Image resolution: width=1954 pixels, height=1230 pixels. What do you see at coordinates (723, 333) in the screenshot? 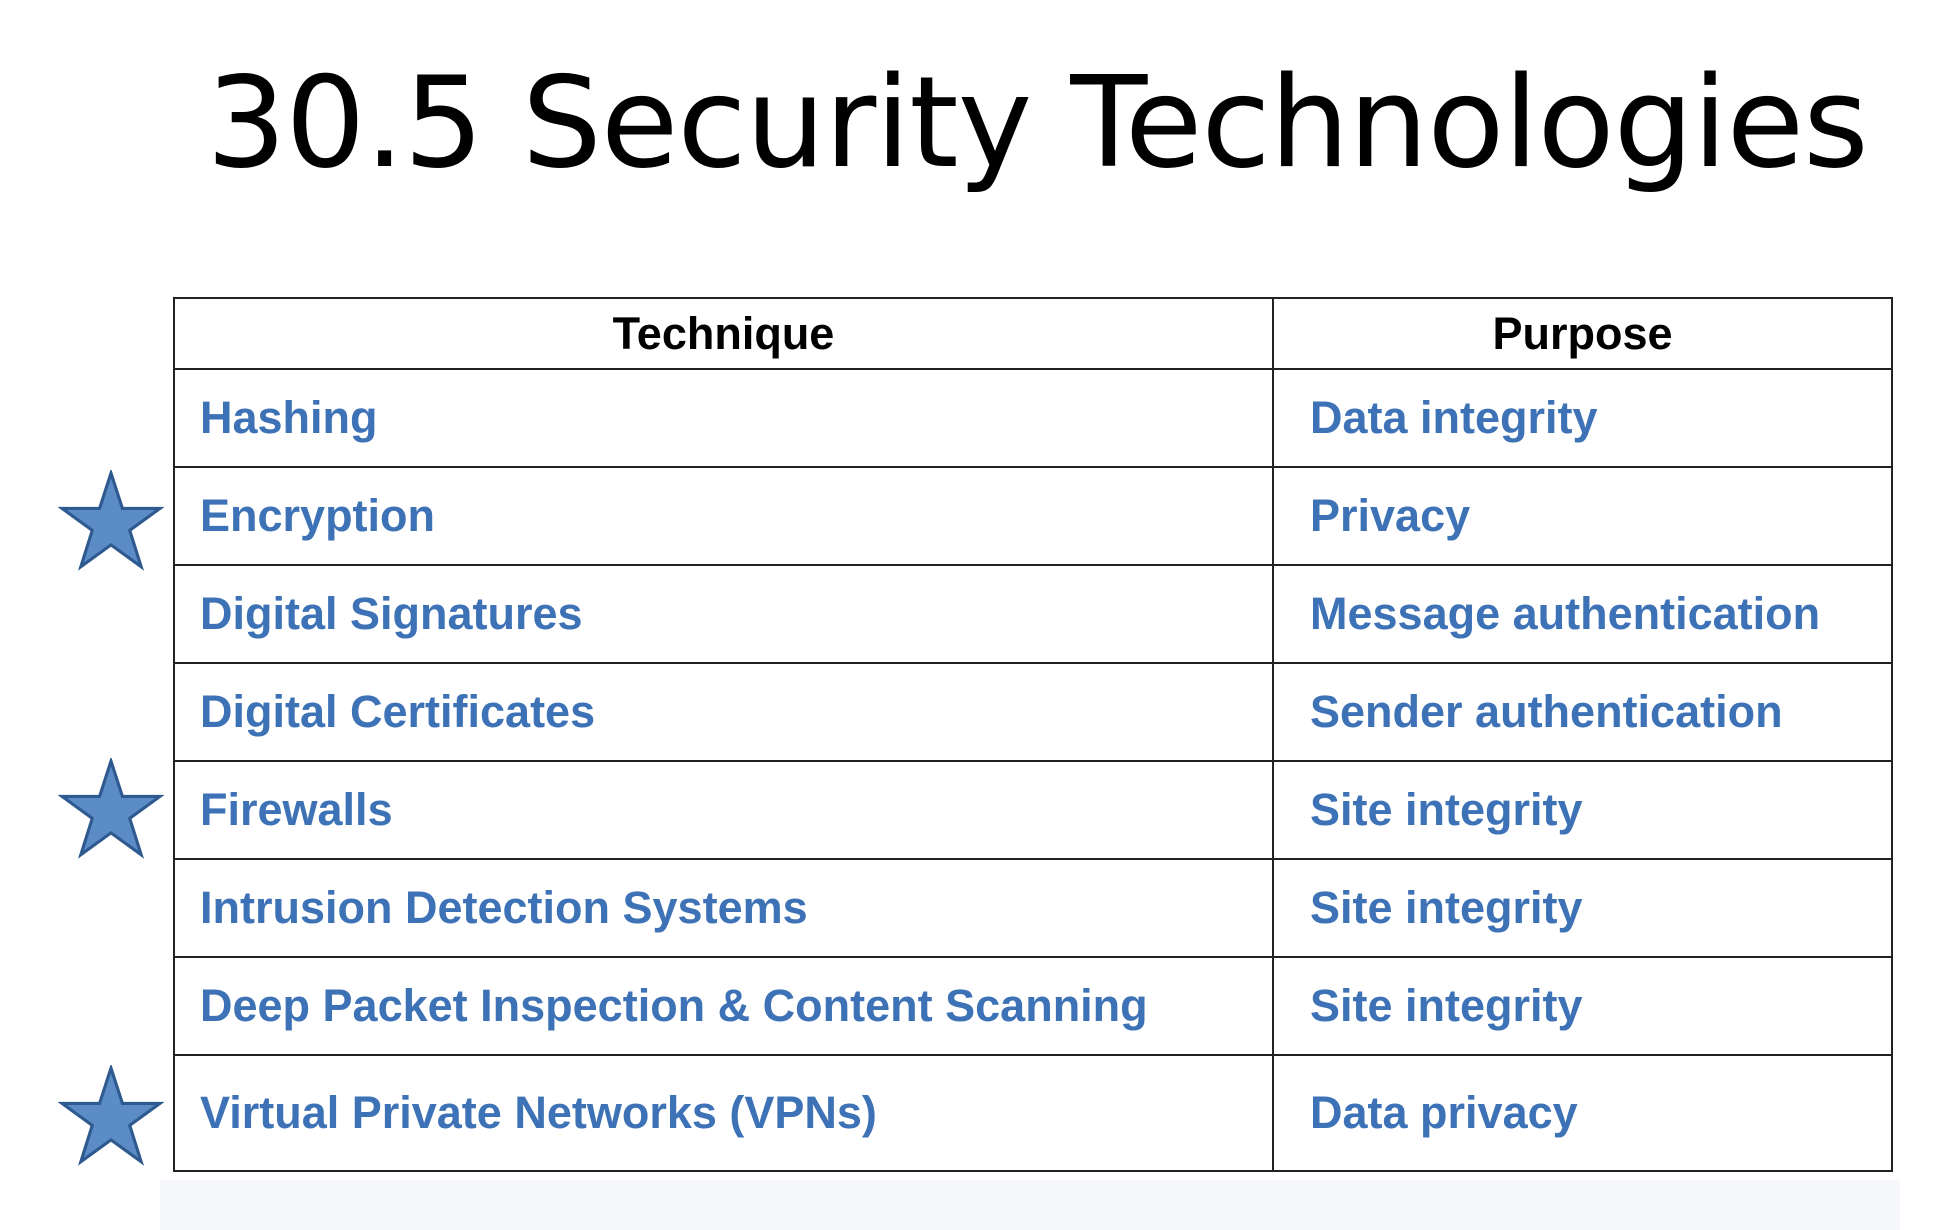
I see `header-technique: Technique` at bounding box center [723, 333].